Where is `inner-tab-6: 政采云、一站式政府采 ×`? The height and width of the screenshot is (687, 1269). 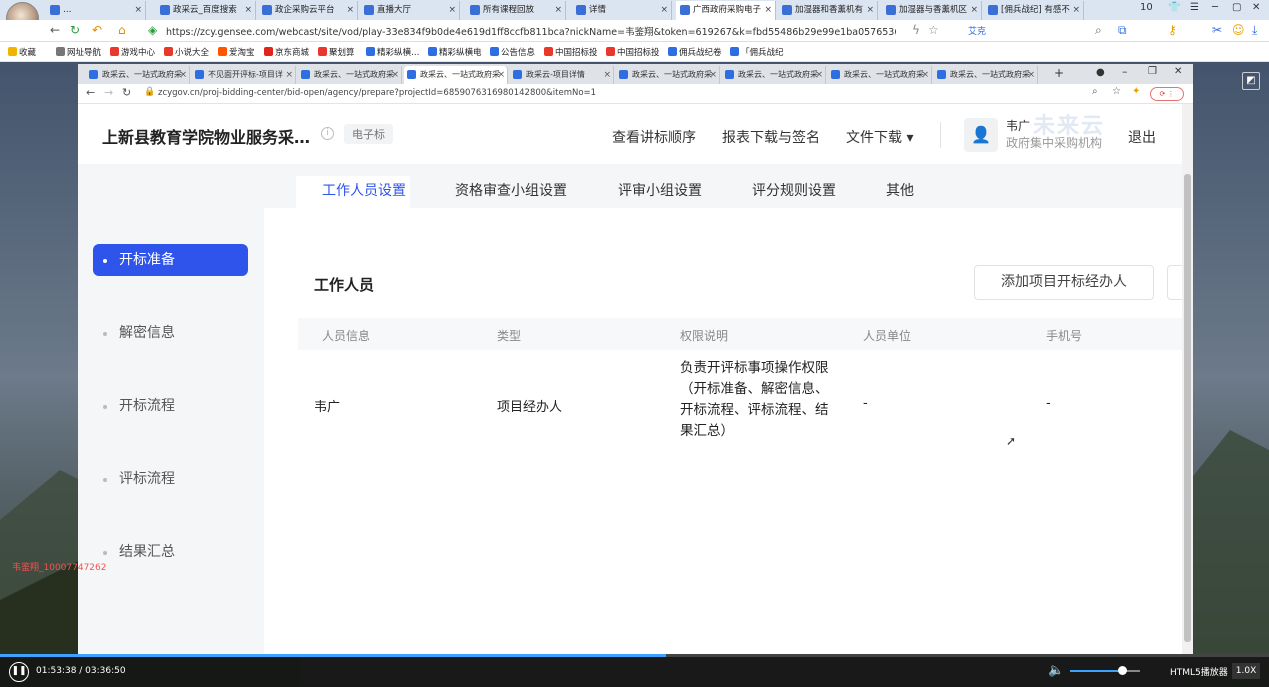 inner-tab-6: 政采云、一站式政府采 × is located at coordinates (774, 75).